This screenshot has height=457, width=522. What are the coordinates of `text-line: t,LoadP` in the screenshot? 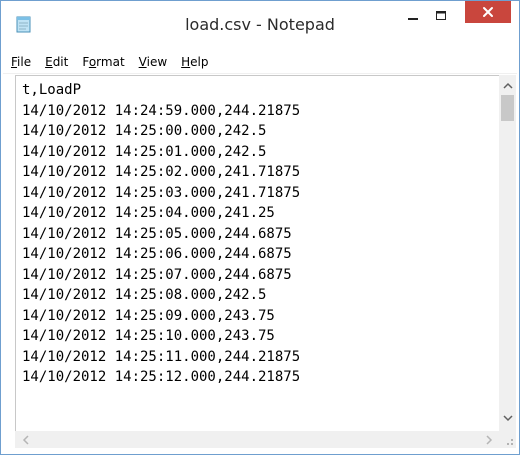 It's located at (52, 90).